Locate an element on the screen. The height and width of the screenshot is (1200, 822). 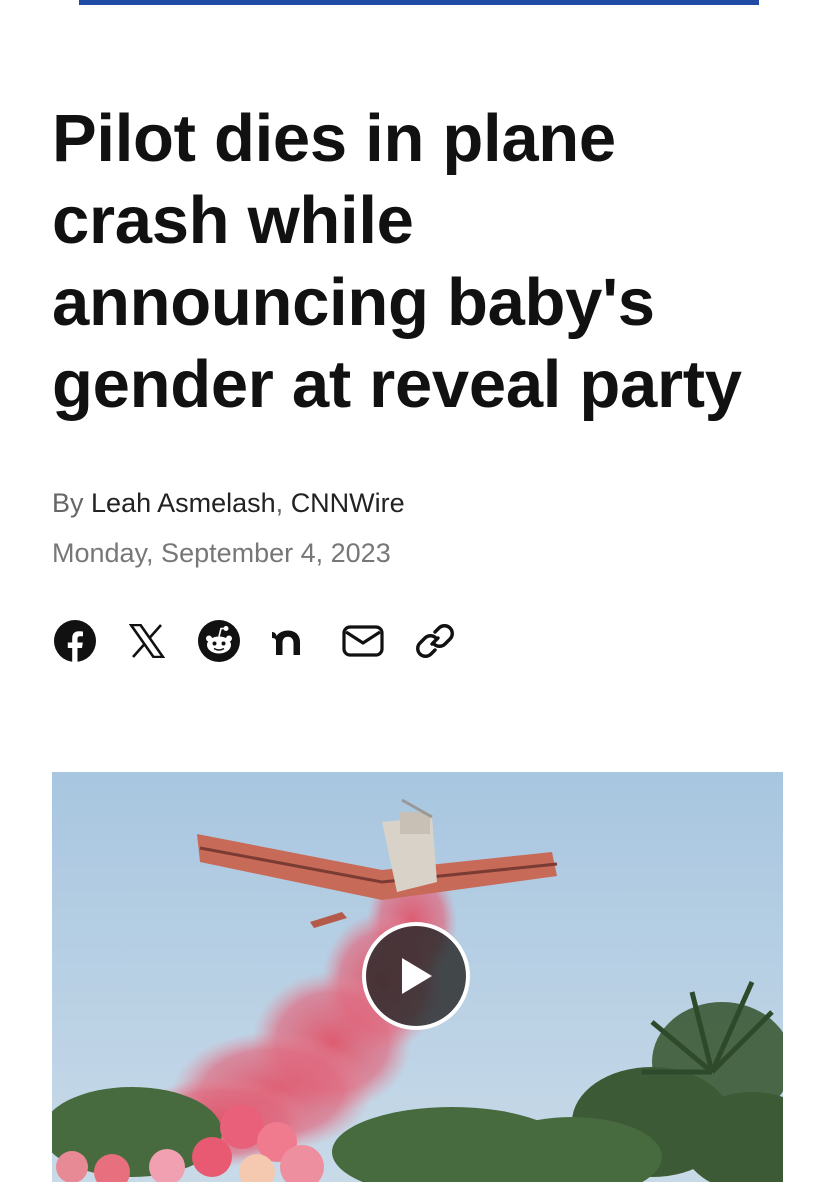
play-icon is located at coordinates (417, 976).